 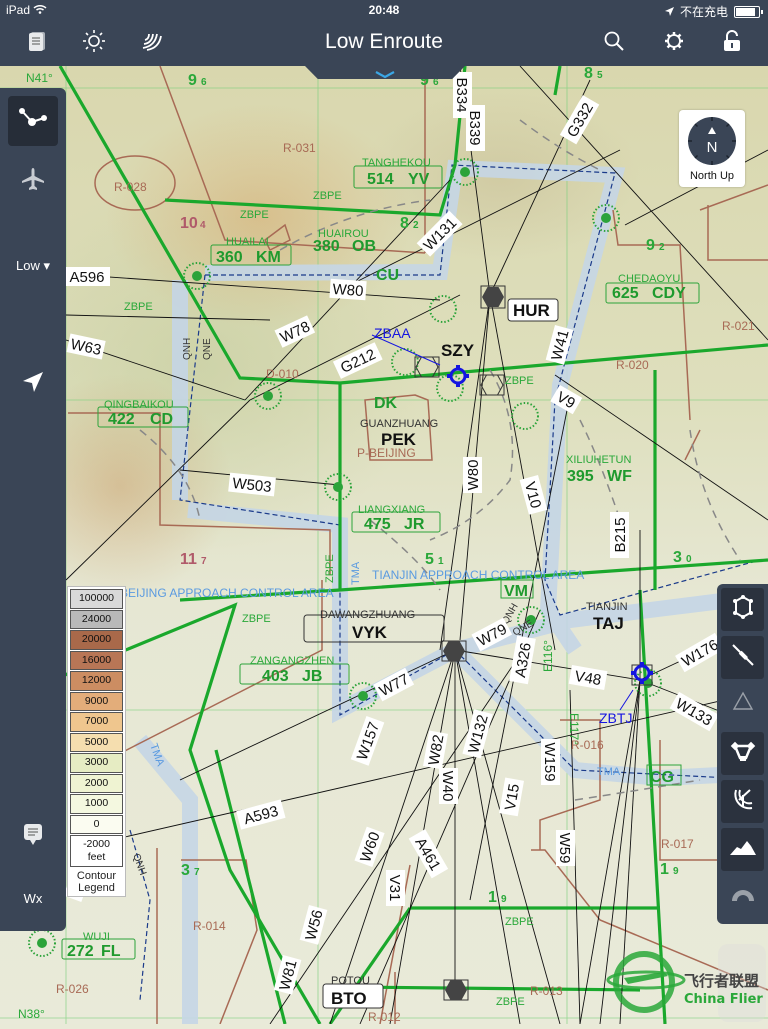 What do you see at coordinates (385, 75) in the screenshot?
I see `chevron-down-icon` at bounding box center [385, 75].